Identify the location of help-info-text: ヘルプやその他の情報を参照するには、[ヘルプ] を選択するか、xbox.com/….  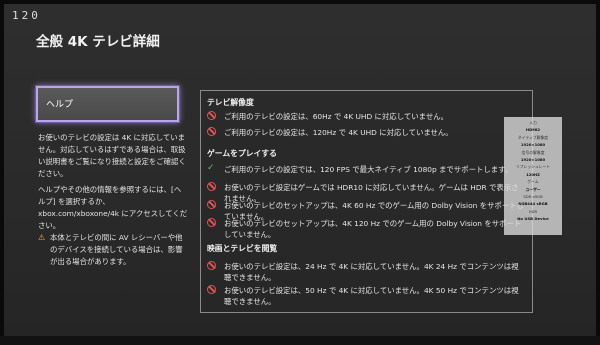
(113, 207).